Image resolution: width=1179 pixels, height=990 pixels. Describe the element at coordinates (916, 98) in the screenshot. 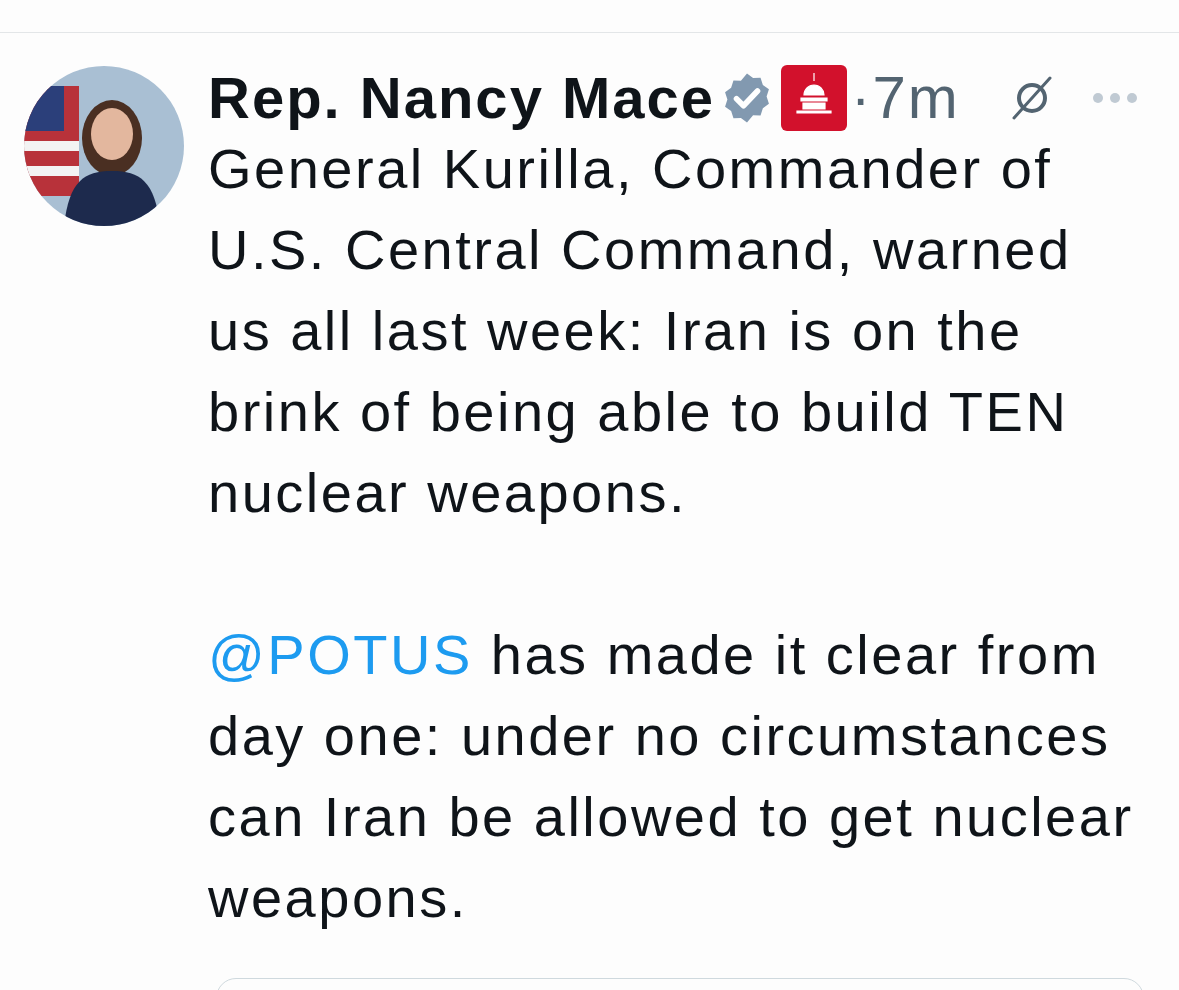

I see `post-time: 7m` at that location.